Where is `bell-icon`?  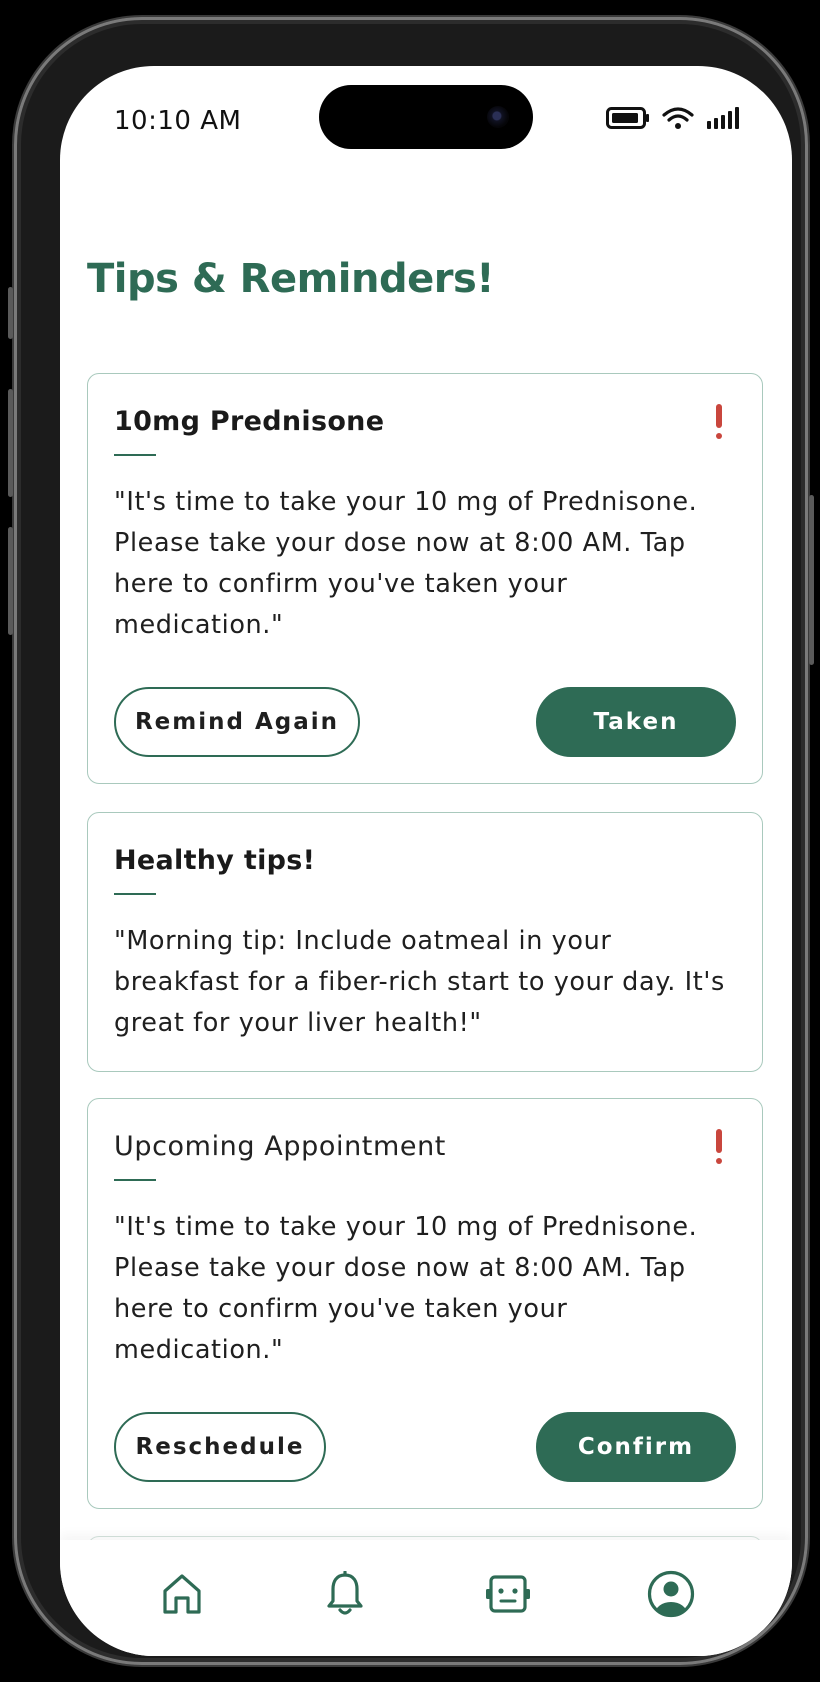
bell-icon is located at coordinates (344, 1593).